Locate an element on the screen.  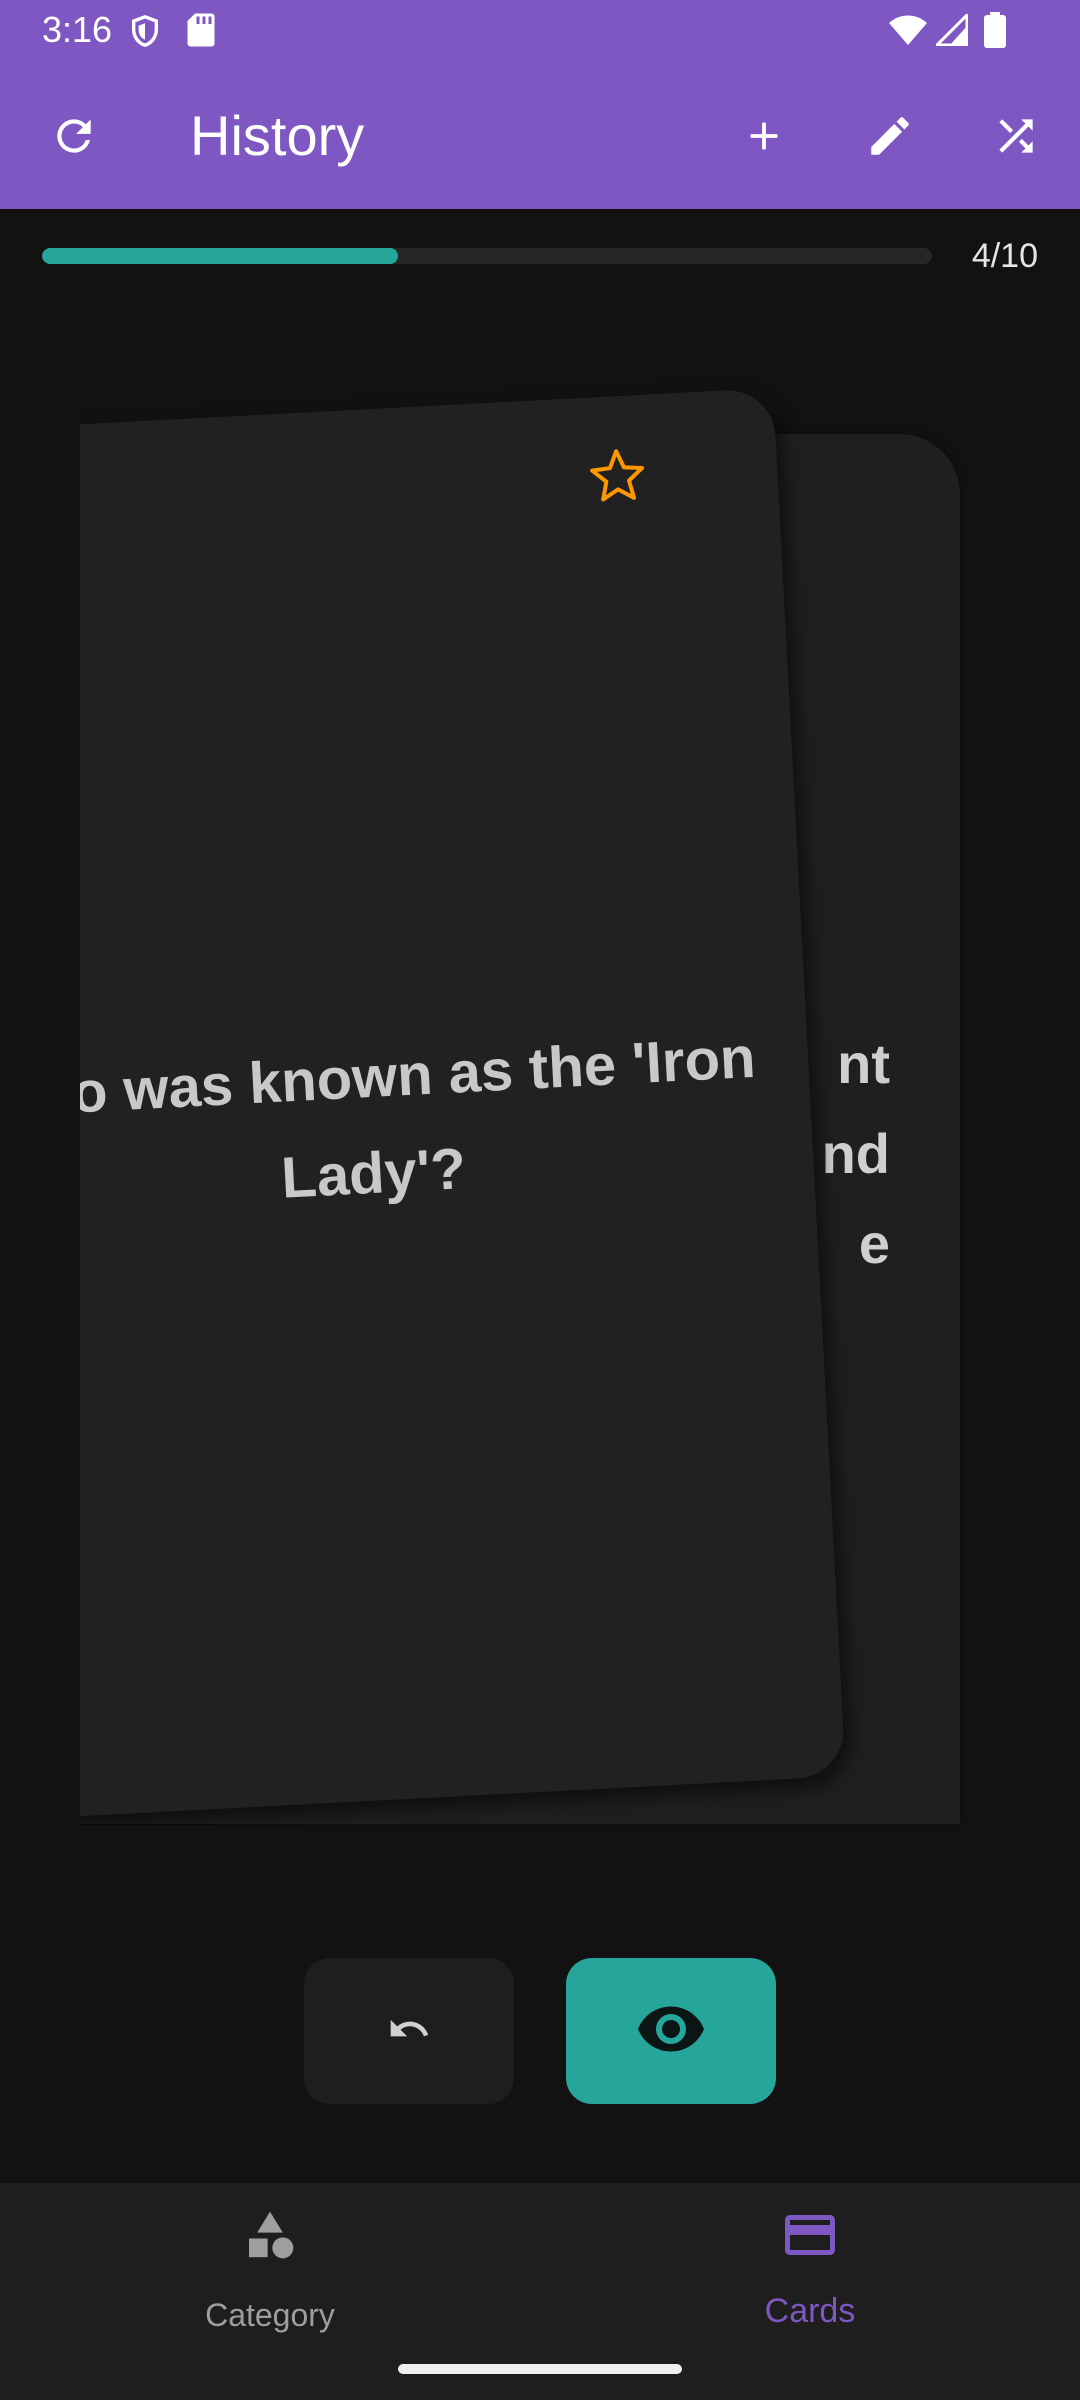
shield-icon is located at coordinates (145, 33).